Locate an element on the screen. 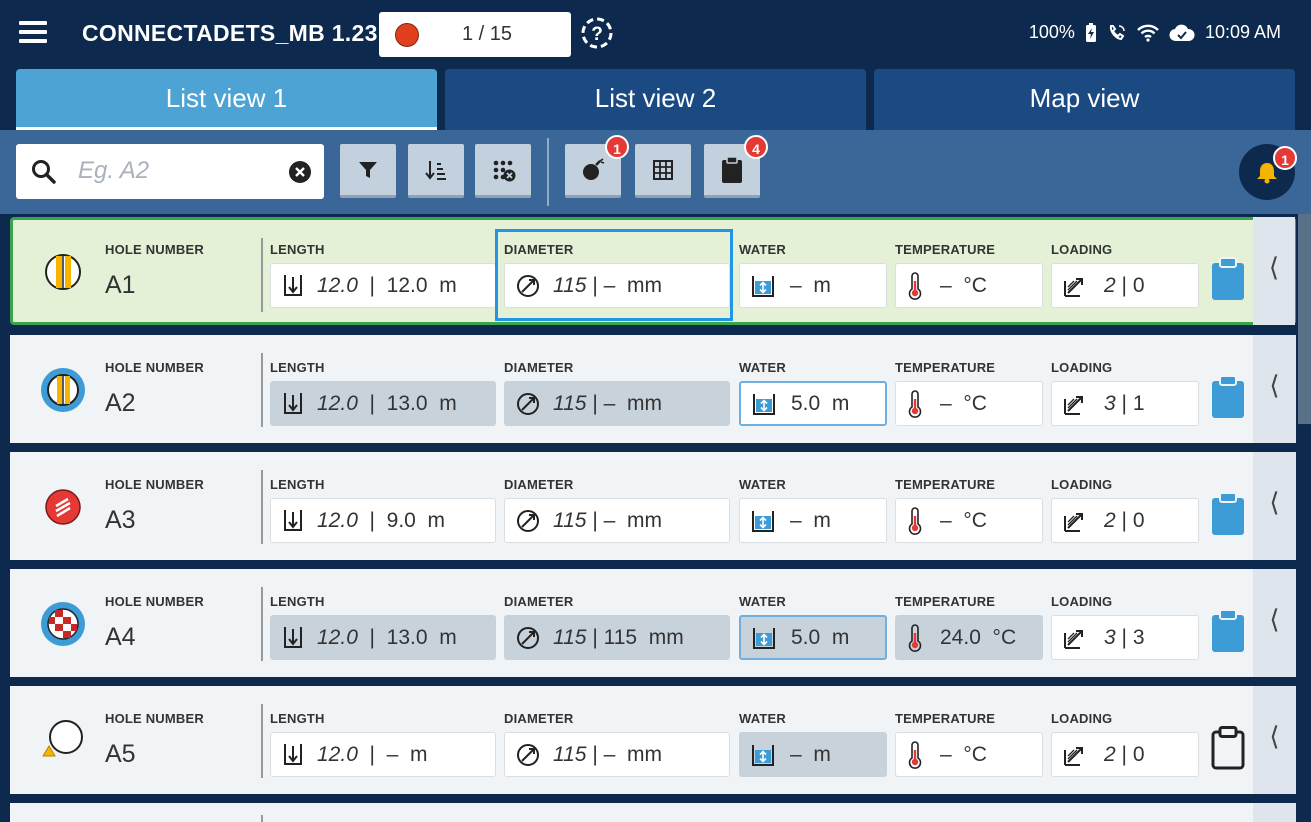 This screenshot has height=822, width=1311. explosive-button: 1 is located at coordinates (597, 166).